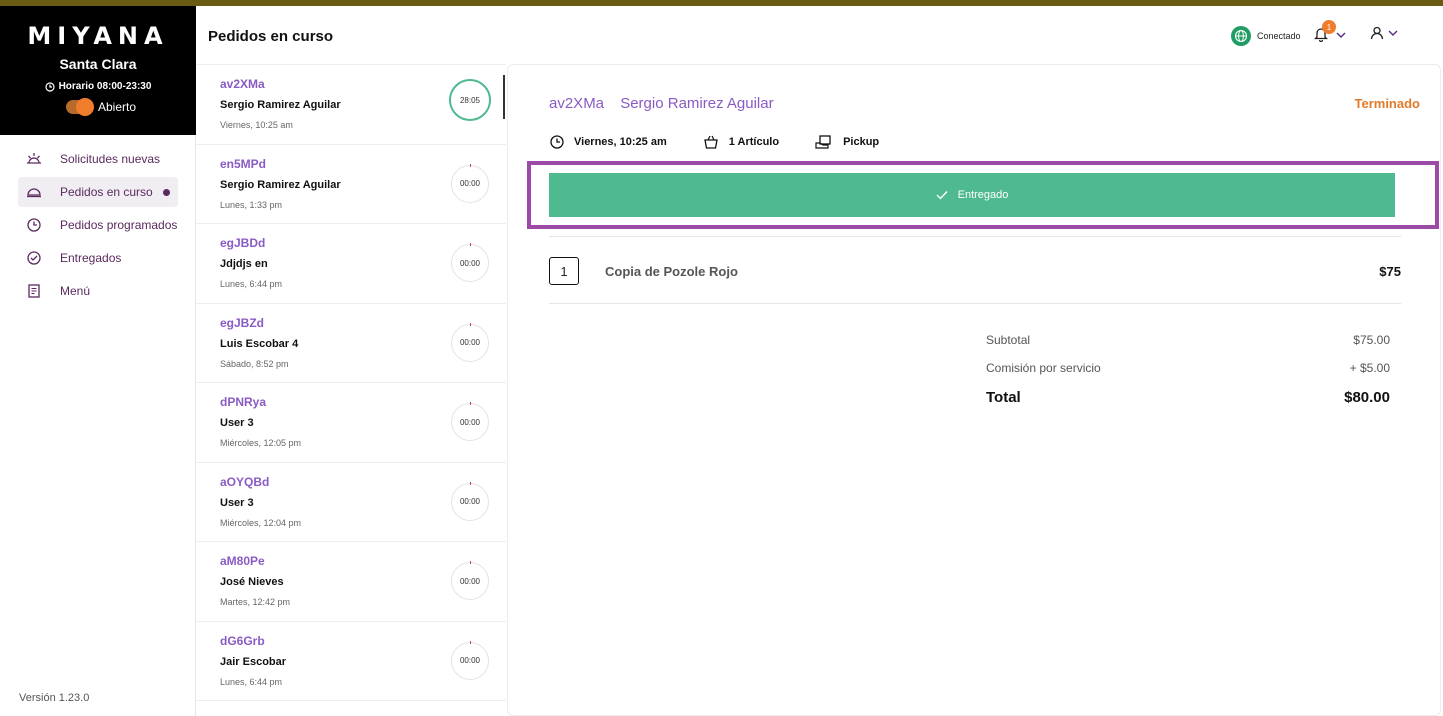 This screenshot has height=716, width=1443. Describe the element at coordinates (710, 142) in the screenshot. I see `basket-icon` at that location.